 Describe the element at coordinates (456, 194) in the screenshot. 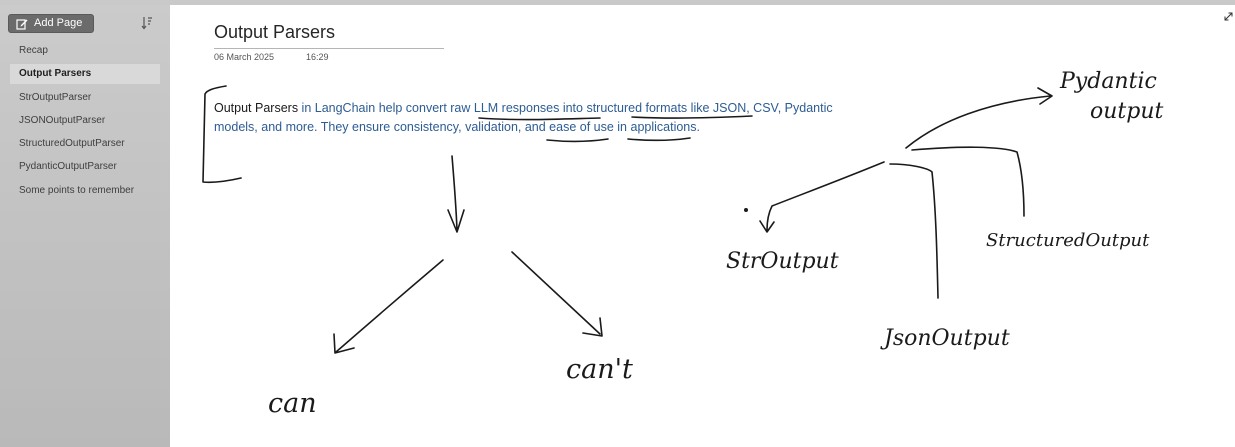

I see `ink-down-arrow` at that location.